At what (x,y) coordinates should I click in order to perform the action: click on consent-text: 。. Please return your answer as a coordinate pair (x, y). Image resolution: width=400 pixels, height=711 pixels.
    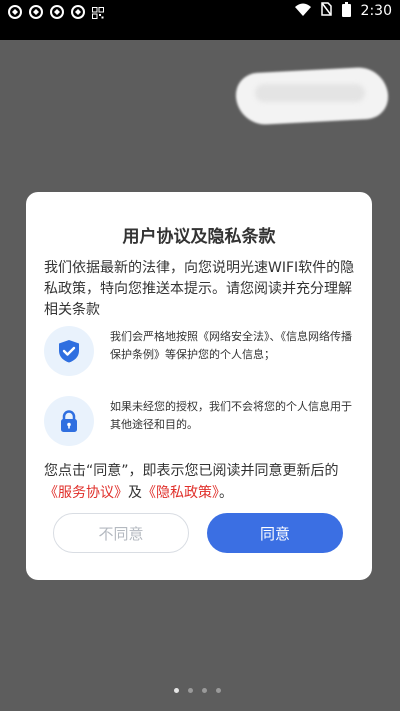
    Looking at the image, I should click on (226, 493).